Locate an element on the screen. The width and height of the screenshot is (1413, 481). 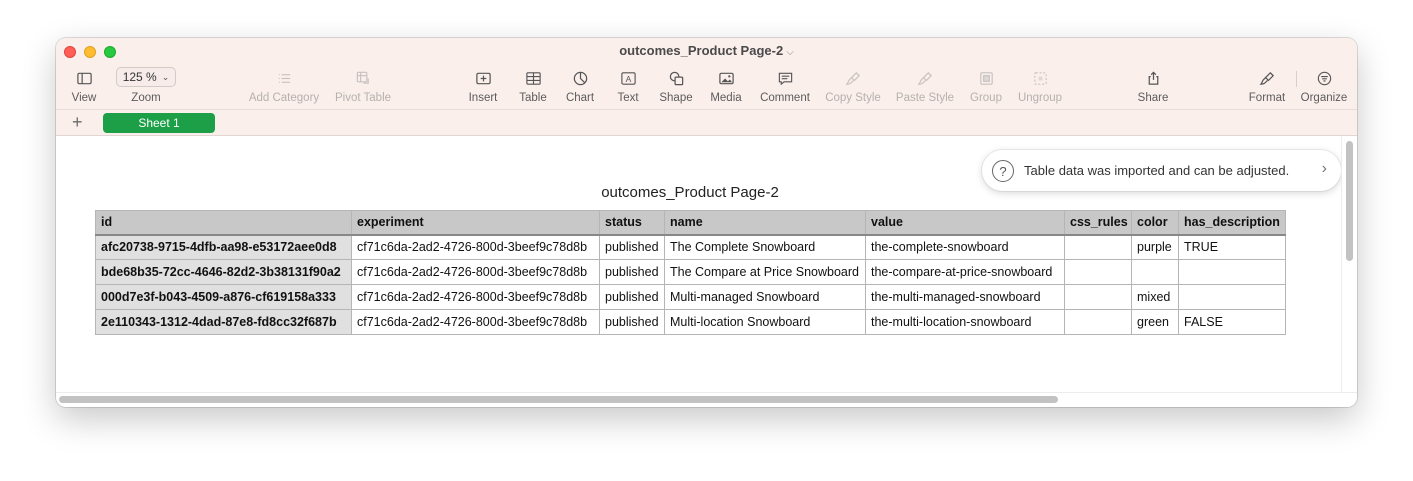
view-label: View is located at coordinates (84, 98).